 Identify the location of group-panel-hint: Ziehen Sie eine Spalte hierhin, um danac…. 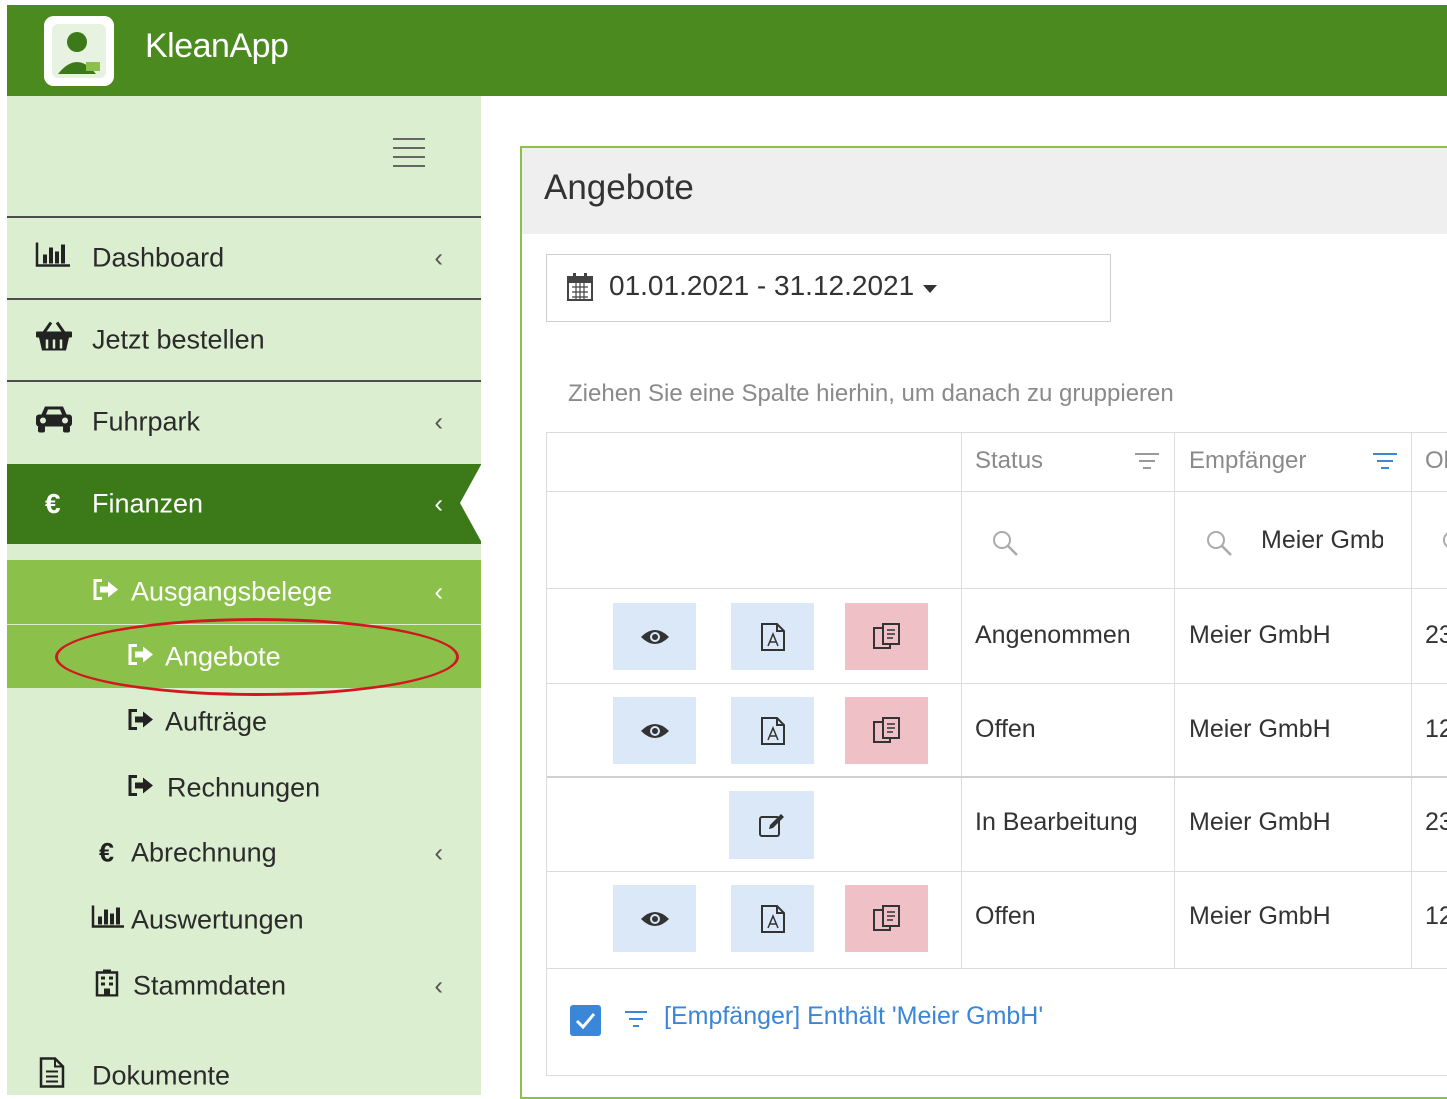
(871, 394).